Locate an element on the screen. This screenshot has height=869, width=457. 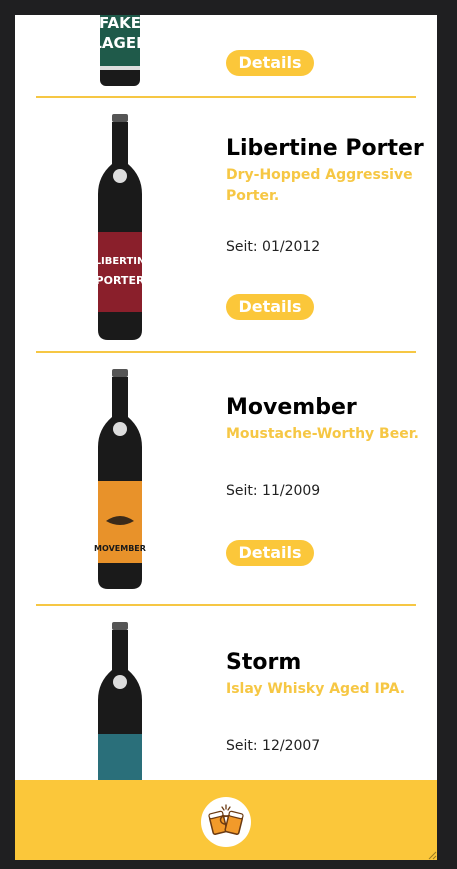
first-brewed: Seit: 11/2009 is located at coordinates (273, 491).